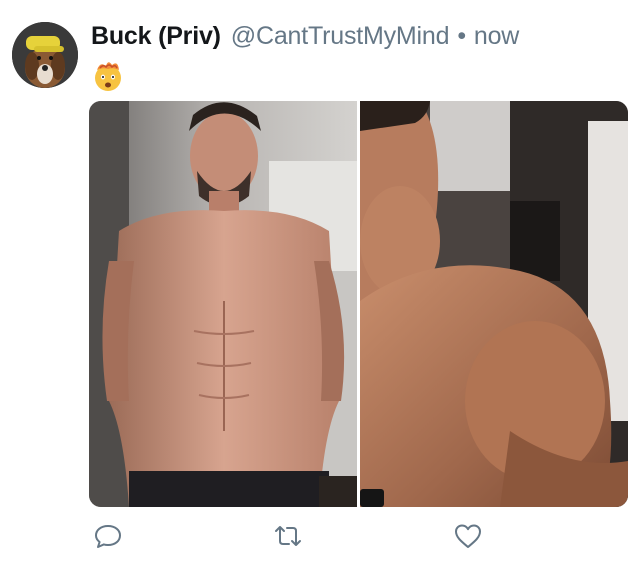 The height and width of the screenshot is (562, 640). I want to click on like-button, so click(468, 536).